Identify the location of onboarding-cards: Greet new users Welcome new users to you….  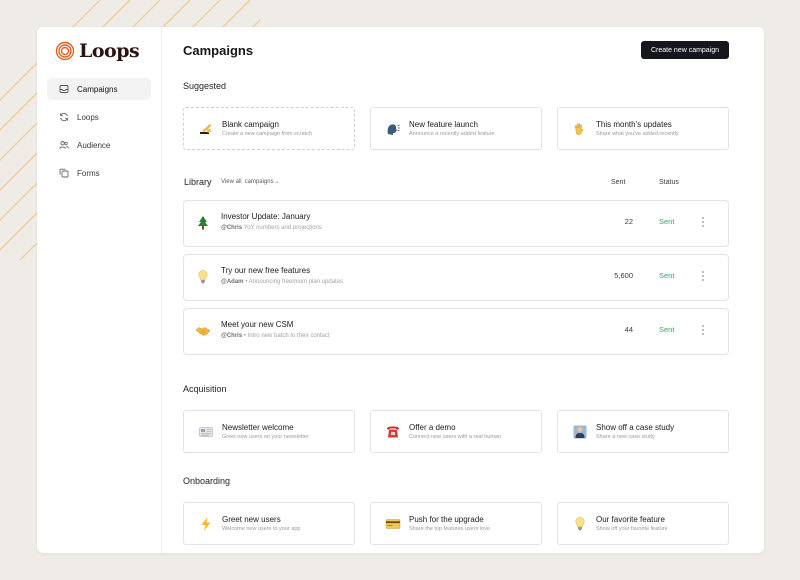
(456, 523).